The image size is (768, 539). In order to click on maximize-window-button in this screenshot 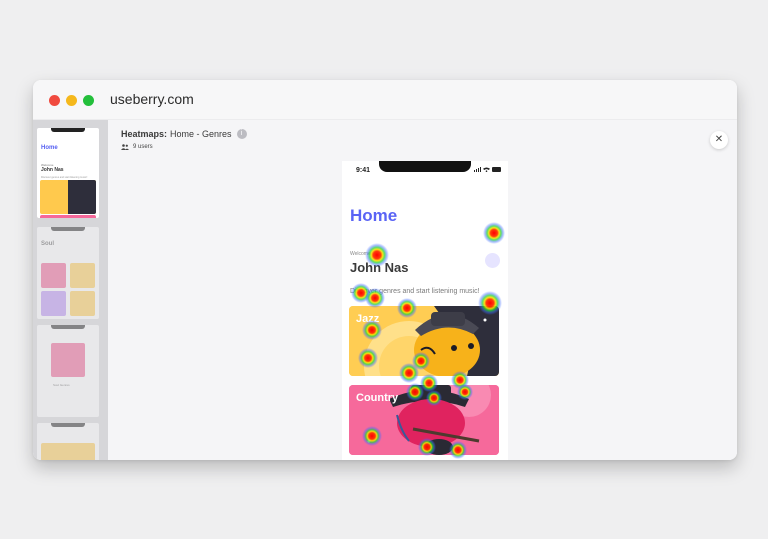, I will do `click(88, 100)`.